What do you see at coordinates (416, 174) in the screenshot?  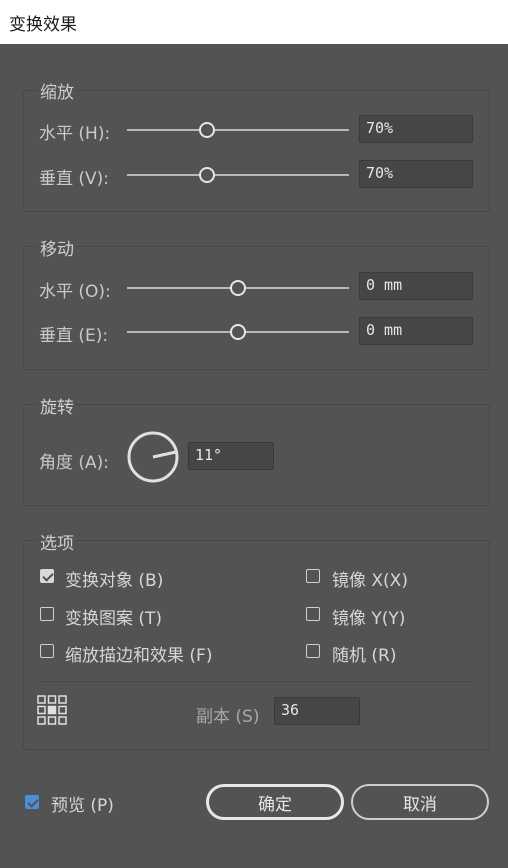 I see `scale-vertical-input: 70%` at bounding box center [416, 174].